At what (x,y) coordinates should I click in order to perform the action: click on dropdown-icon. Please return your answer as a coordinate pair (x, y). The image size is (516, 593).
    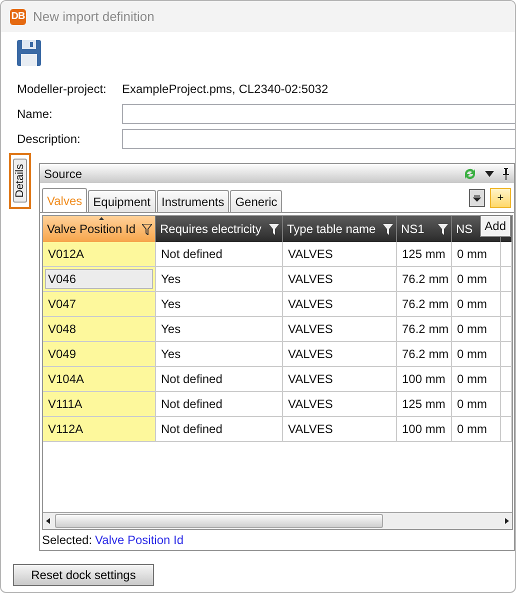
    Looking at the image, I should click on (489, 173).